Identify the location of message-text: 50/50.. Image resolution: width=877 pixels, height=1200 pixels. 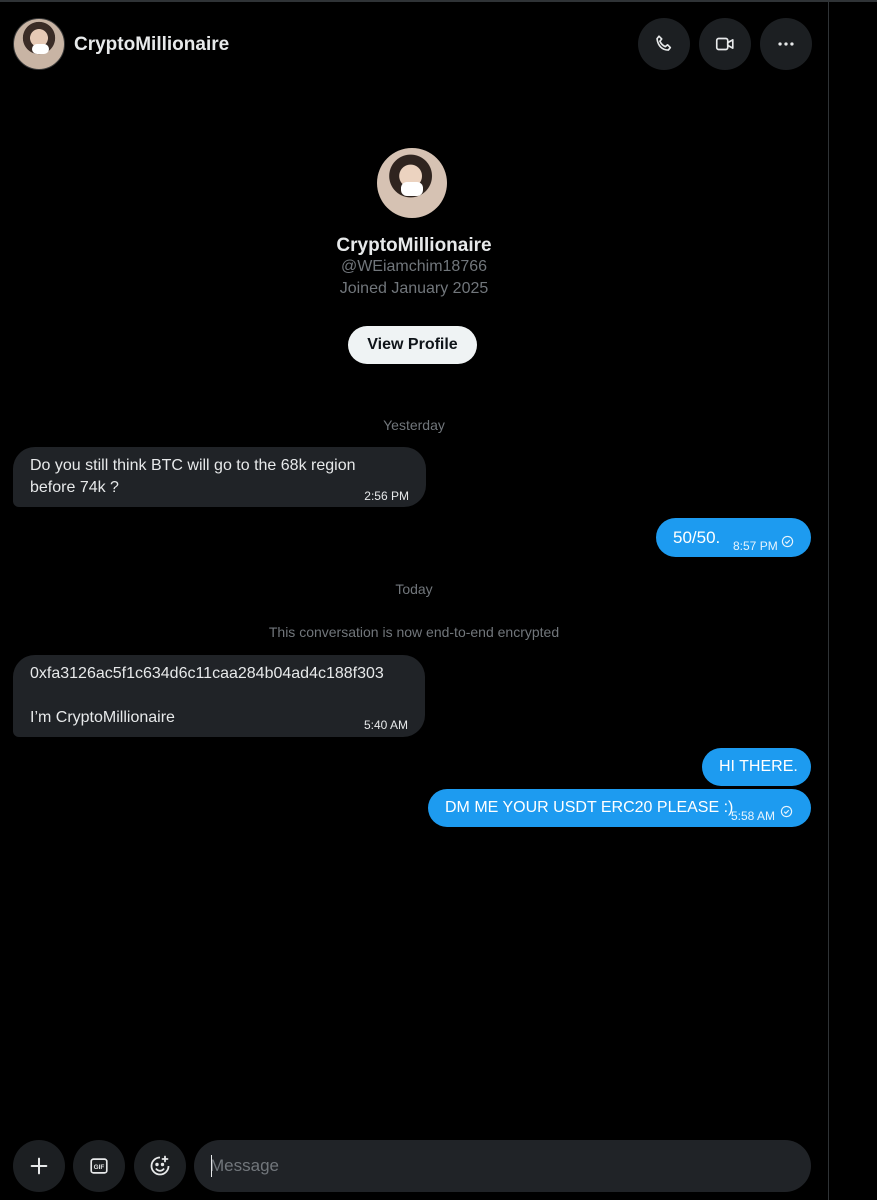
(697, 537).